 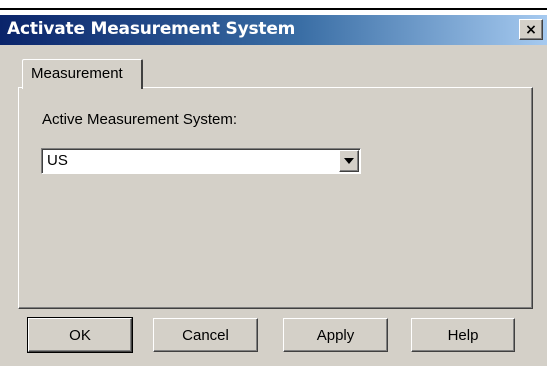 I want to click on title-bar: Activate Measurement System ×, so click(x=273, y=30).